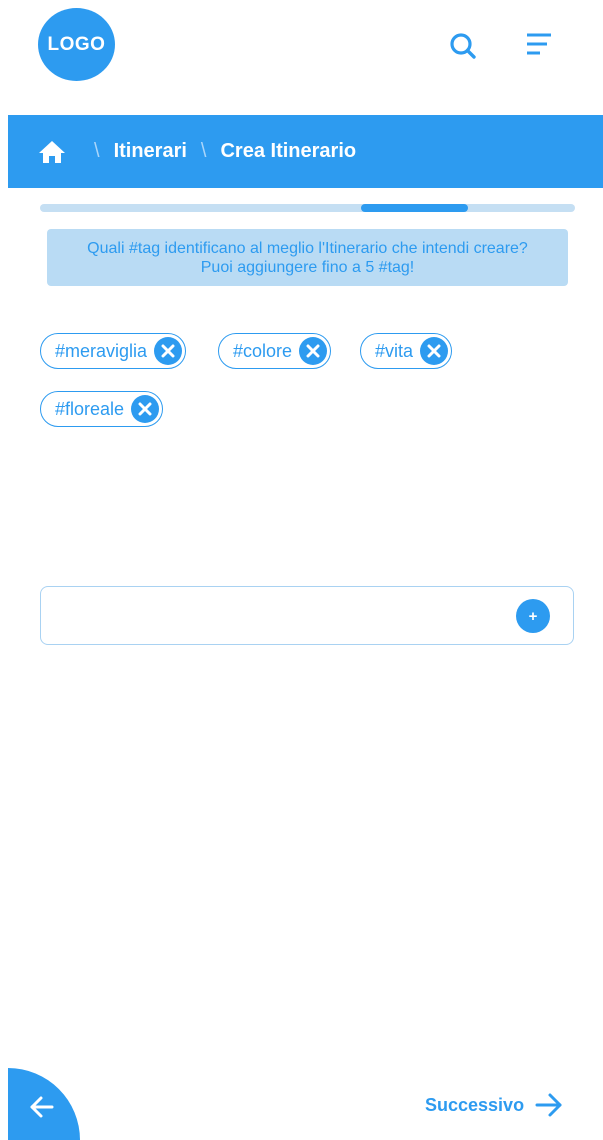 The width and height of the screenshot is (603, 1140). Describe the element at coordinates (414, 208) in the screenshot. I see `progress-fill` at that location.